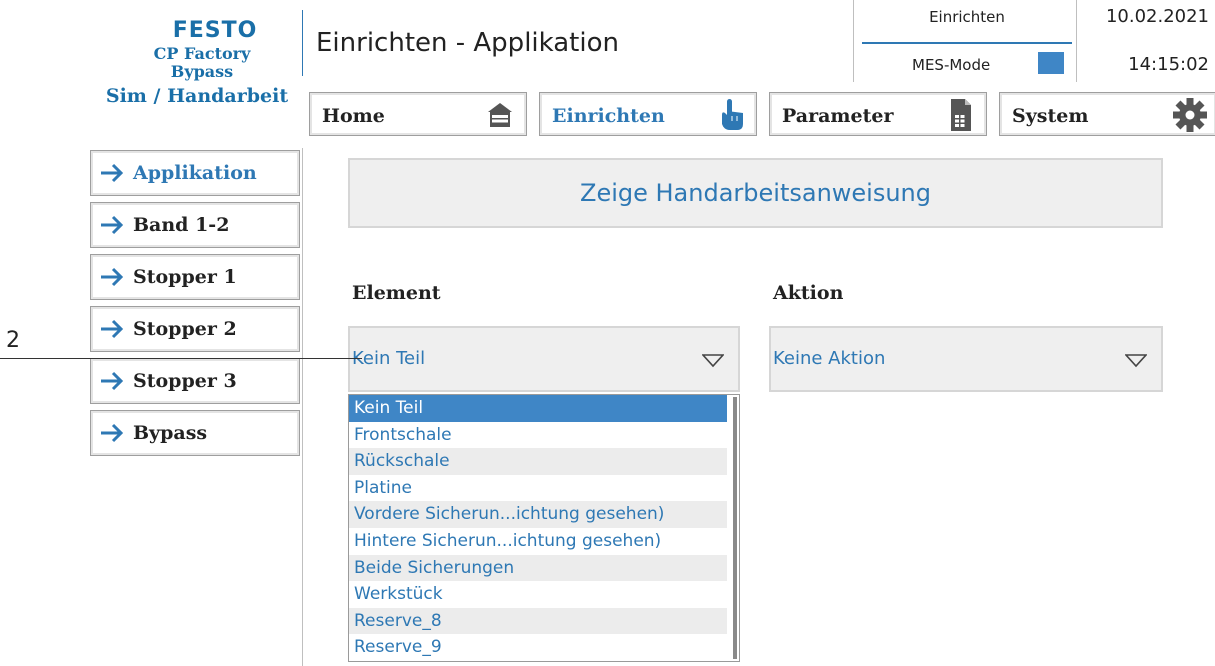 The image size is (1215, 666). What do you see at coordinates (838, 116) in the screenshot?
I see `parameter-button-label: Parameter` at bounding box center [838, 116].